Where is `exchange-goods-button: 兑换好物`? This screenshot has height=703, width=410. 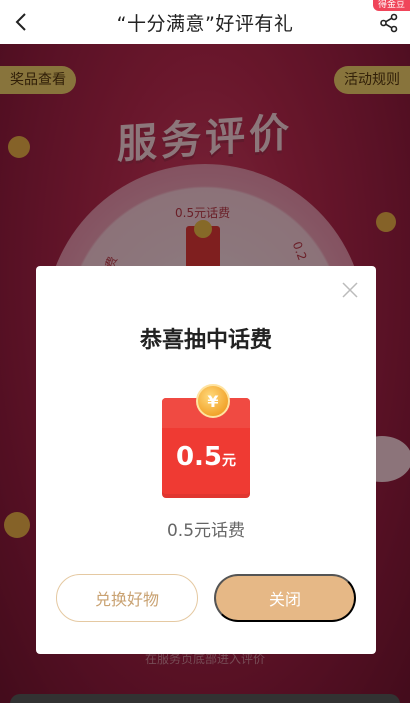
exchange-goods-button: 兑换好物 is located at coordinates (127, 598).